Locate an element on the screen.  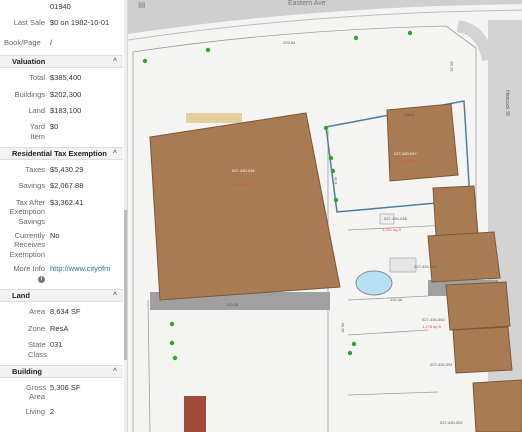
zone-row: Zone ResA is located at coordinates (63, 328).